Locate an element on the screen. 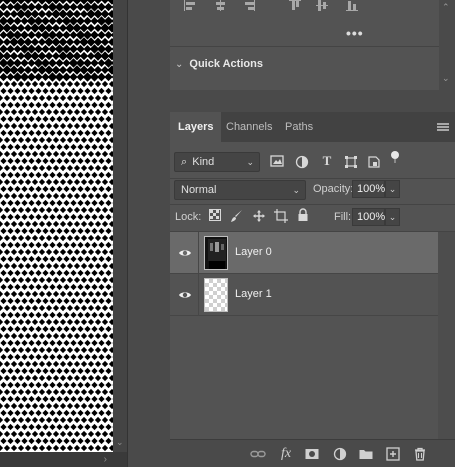  properties-scrollbar: ⌃ ⌄ is located at coordinates (447, 45).